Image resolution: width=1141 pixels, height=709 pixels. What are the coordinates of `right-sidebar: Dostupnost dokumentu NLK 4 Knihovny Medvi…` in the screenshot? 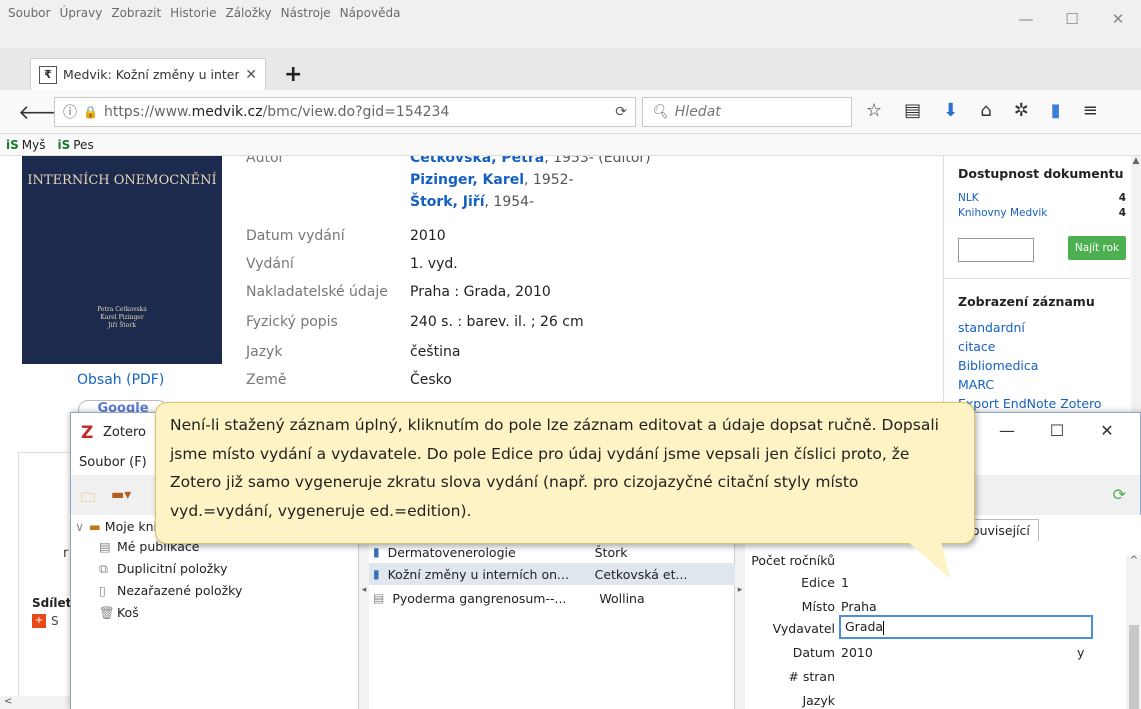 It's located at (1036, 286).